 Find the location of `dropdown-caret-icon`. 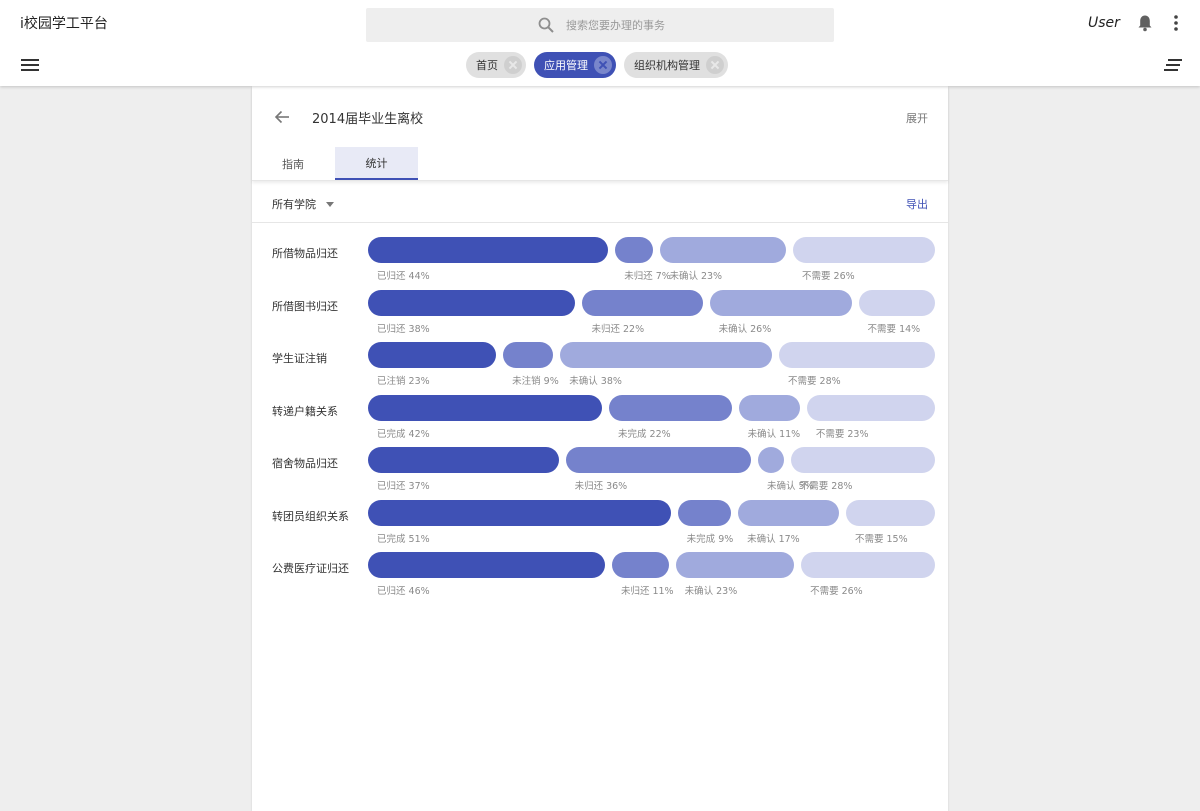

dropdown-caret-icon is located at coordinates (330, 204).